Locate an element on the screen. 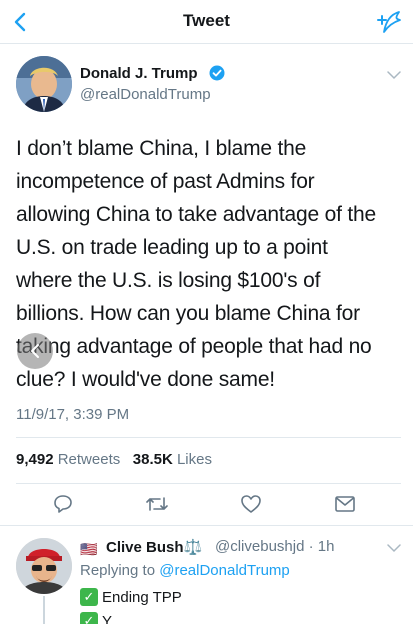 The width and height of the screenshot is (413, 624). floating-back-button is located at coordinates (35, 351).